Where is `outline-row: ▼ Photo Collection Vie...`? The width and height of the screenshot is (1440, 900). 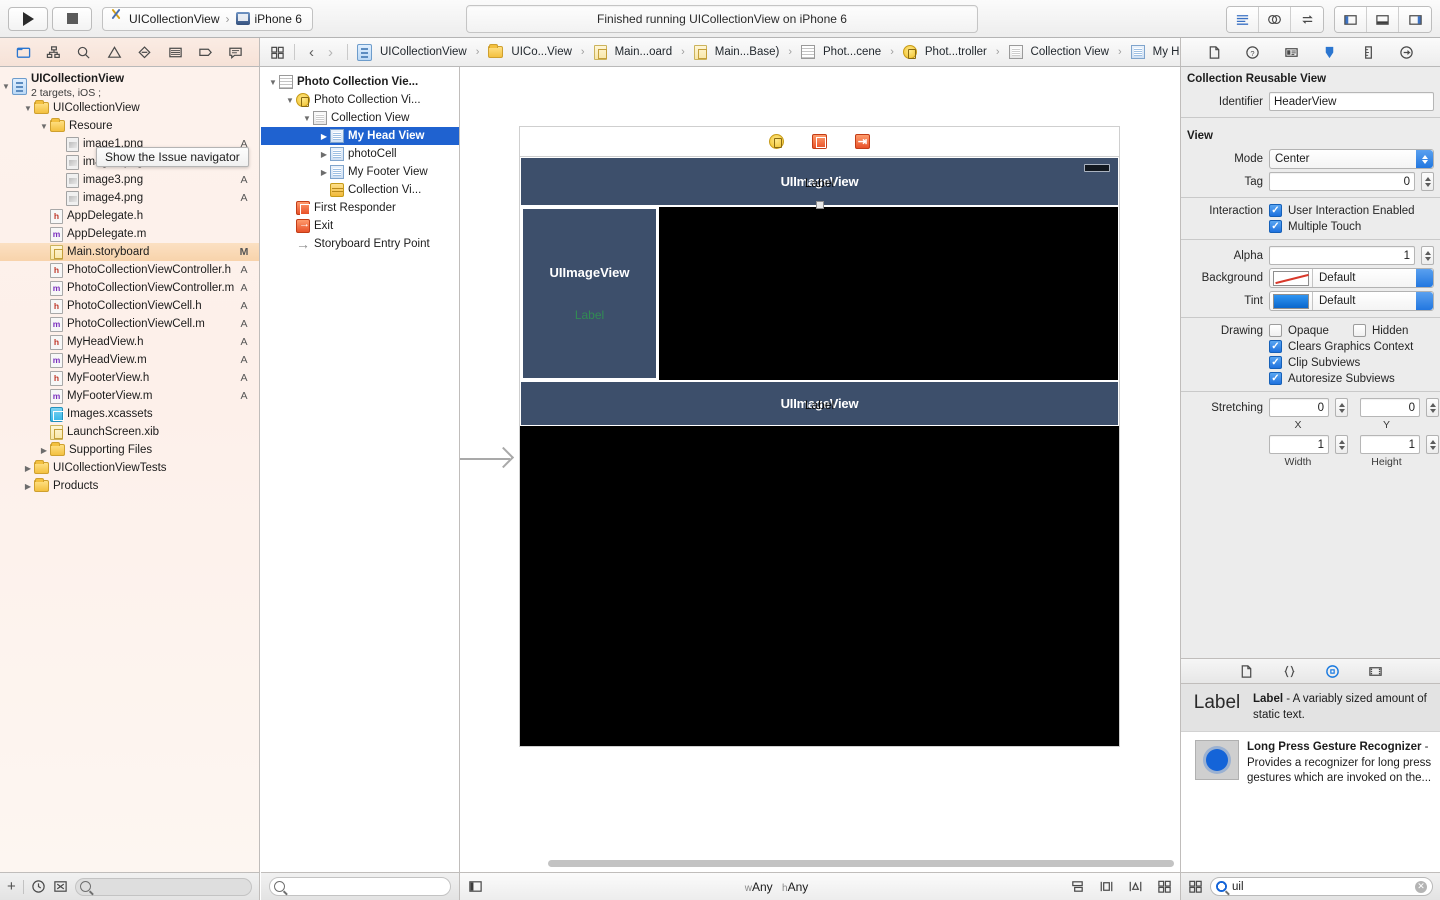
outline-row: ▼ Photo Collection Vie... is located at coordinates (360, 82).